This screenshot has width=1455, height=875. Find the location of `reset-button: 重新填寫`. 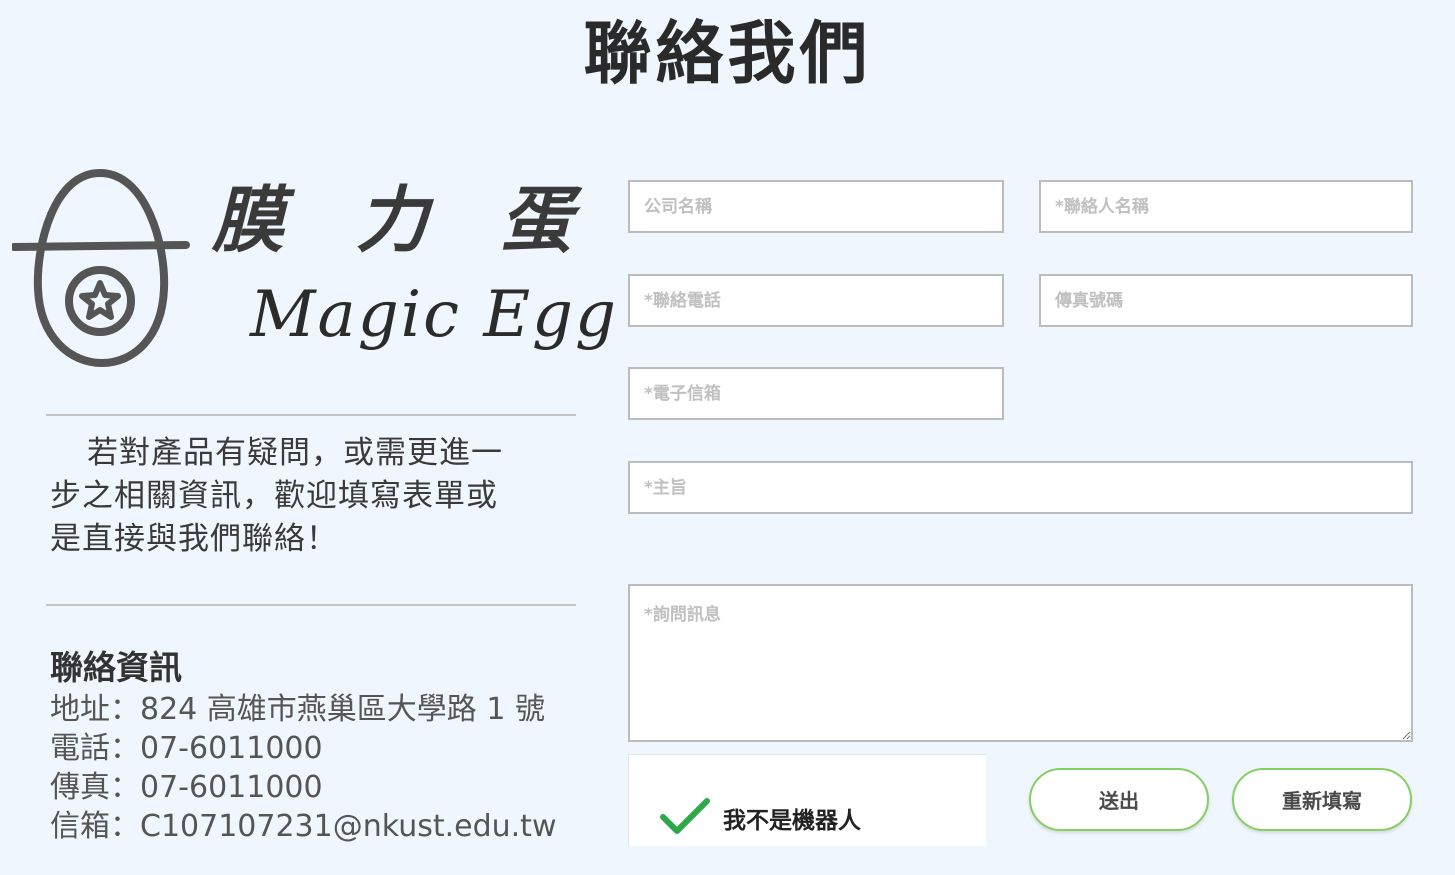

reset-button: 重新填寫 is located at coordinates (1322, 799).